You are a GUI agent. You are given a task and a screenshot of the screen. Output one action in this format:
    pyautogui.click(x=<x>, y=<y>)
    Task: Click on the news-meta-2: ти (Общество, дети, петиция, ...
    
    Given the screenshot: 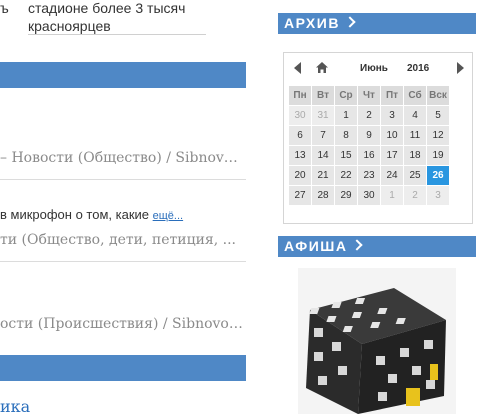 What is the action you would take?
    pyautogui.click(x=118, y=240)
    